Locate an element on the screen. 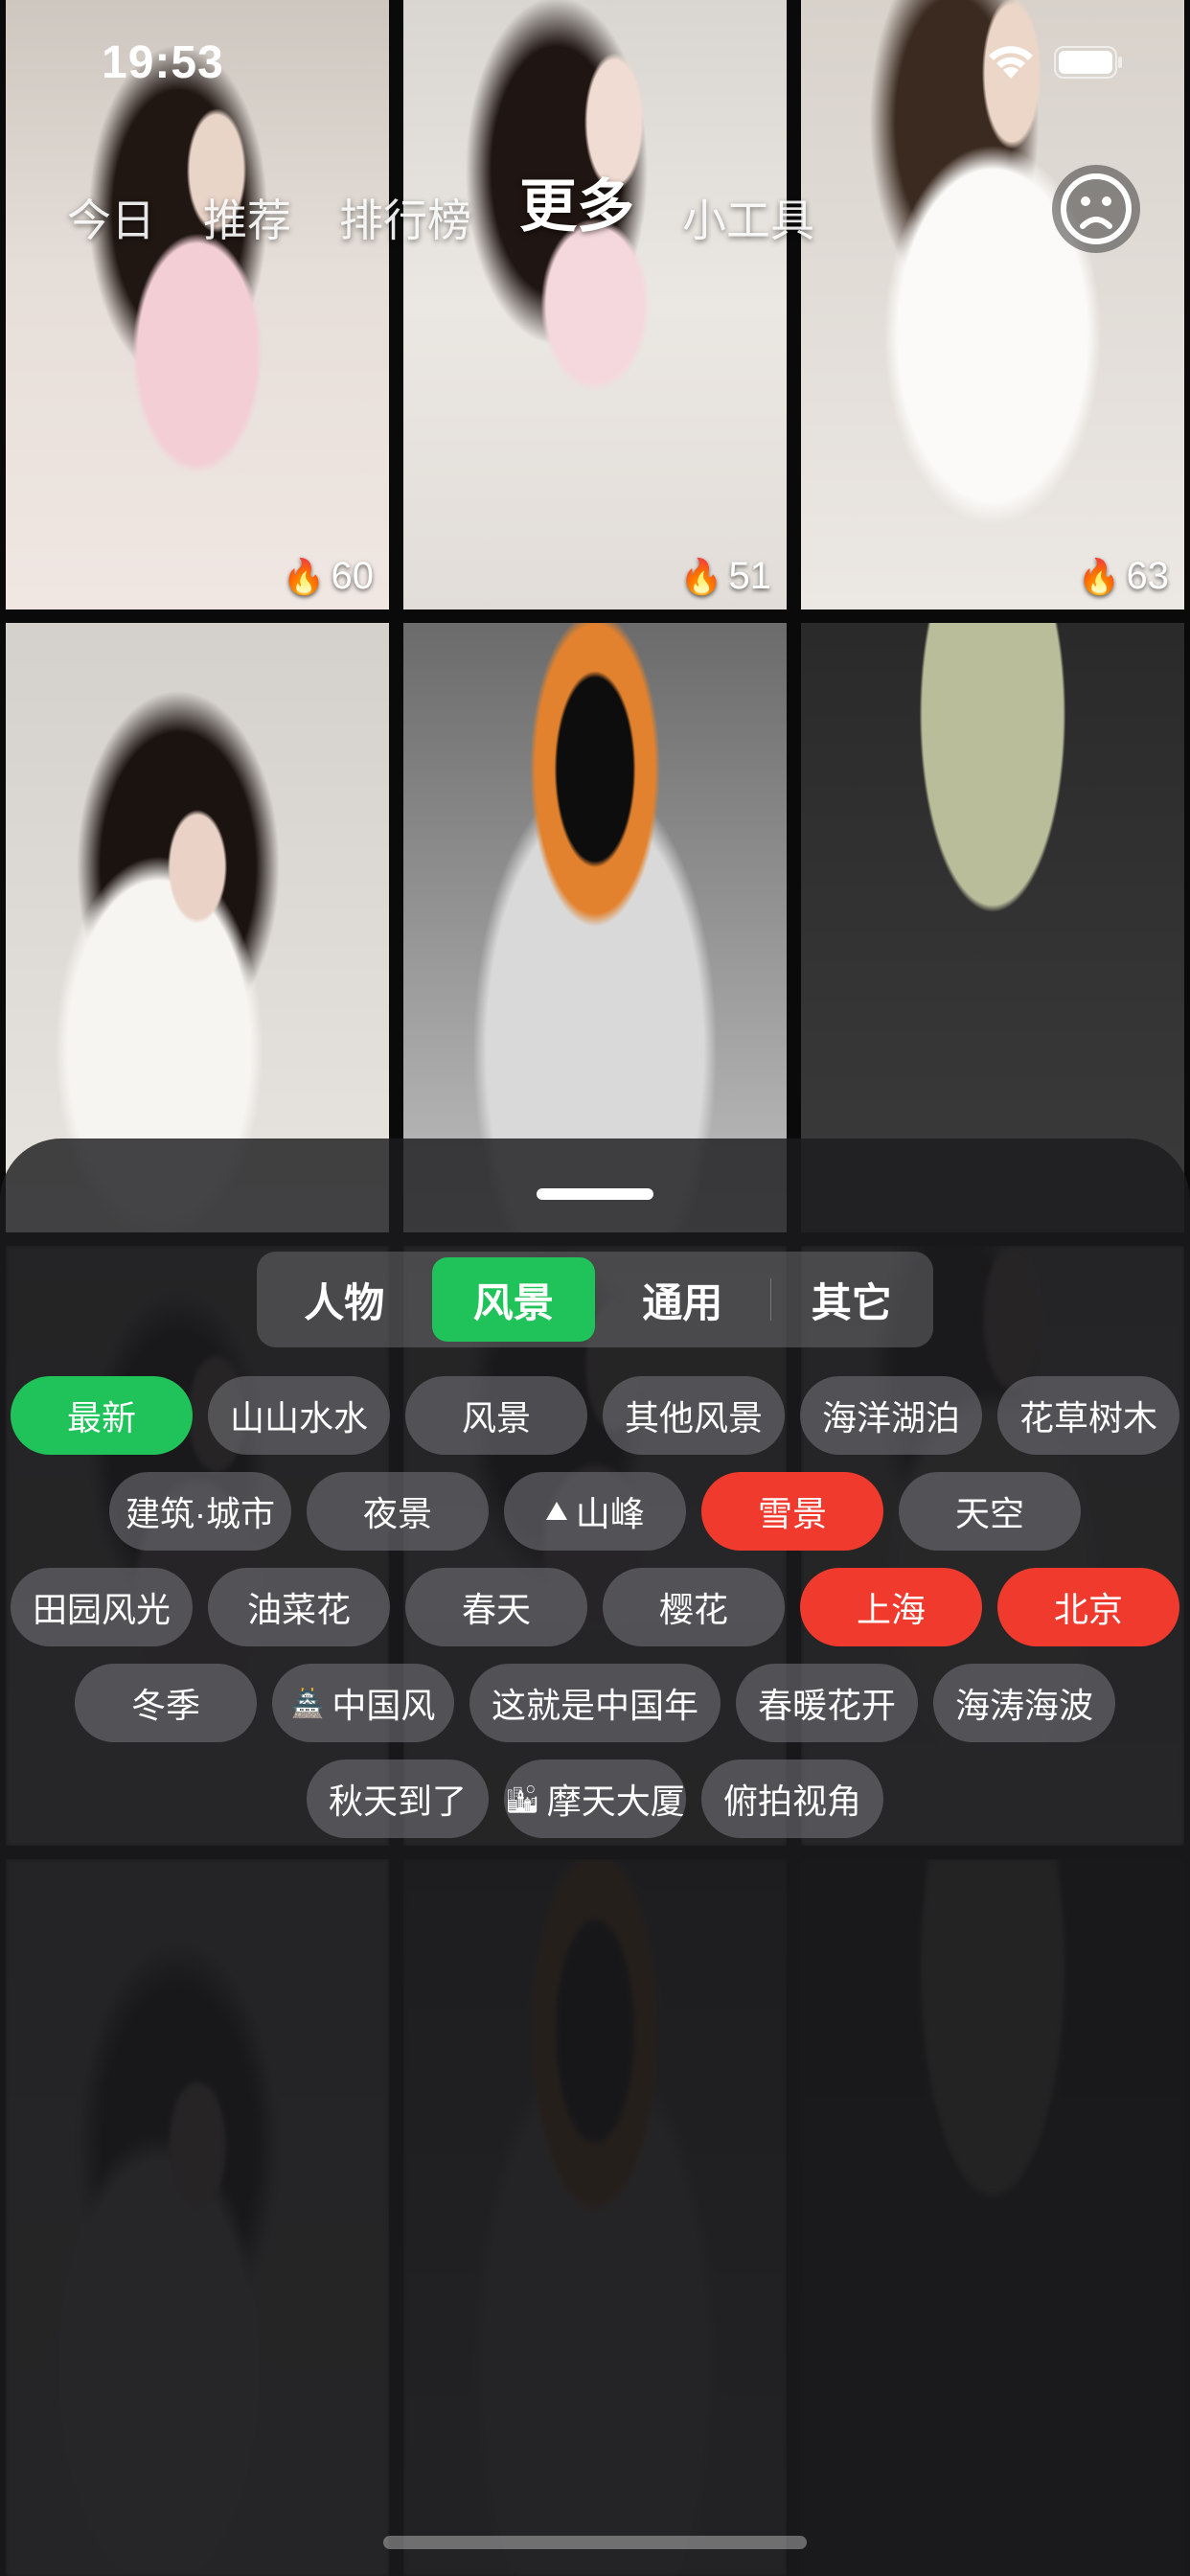 The width and height of the screenshot is (1190, 2576). heat-badge: 🔥 60 is located at coordinates (328, 576).